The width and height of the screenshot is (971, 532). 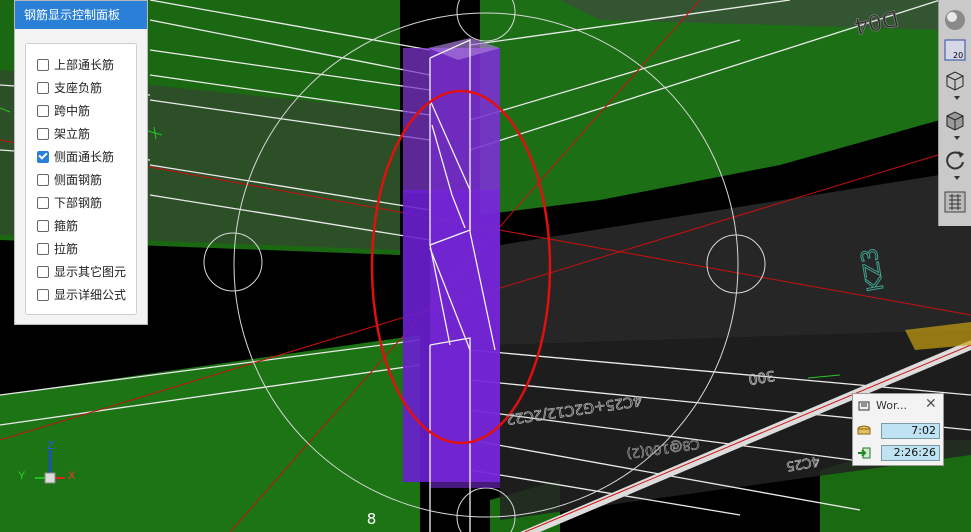 I want to click on panel-title: 钢筋显示控制面板, so click(x=81, y=15).